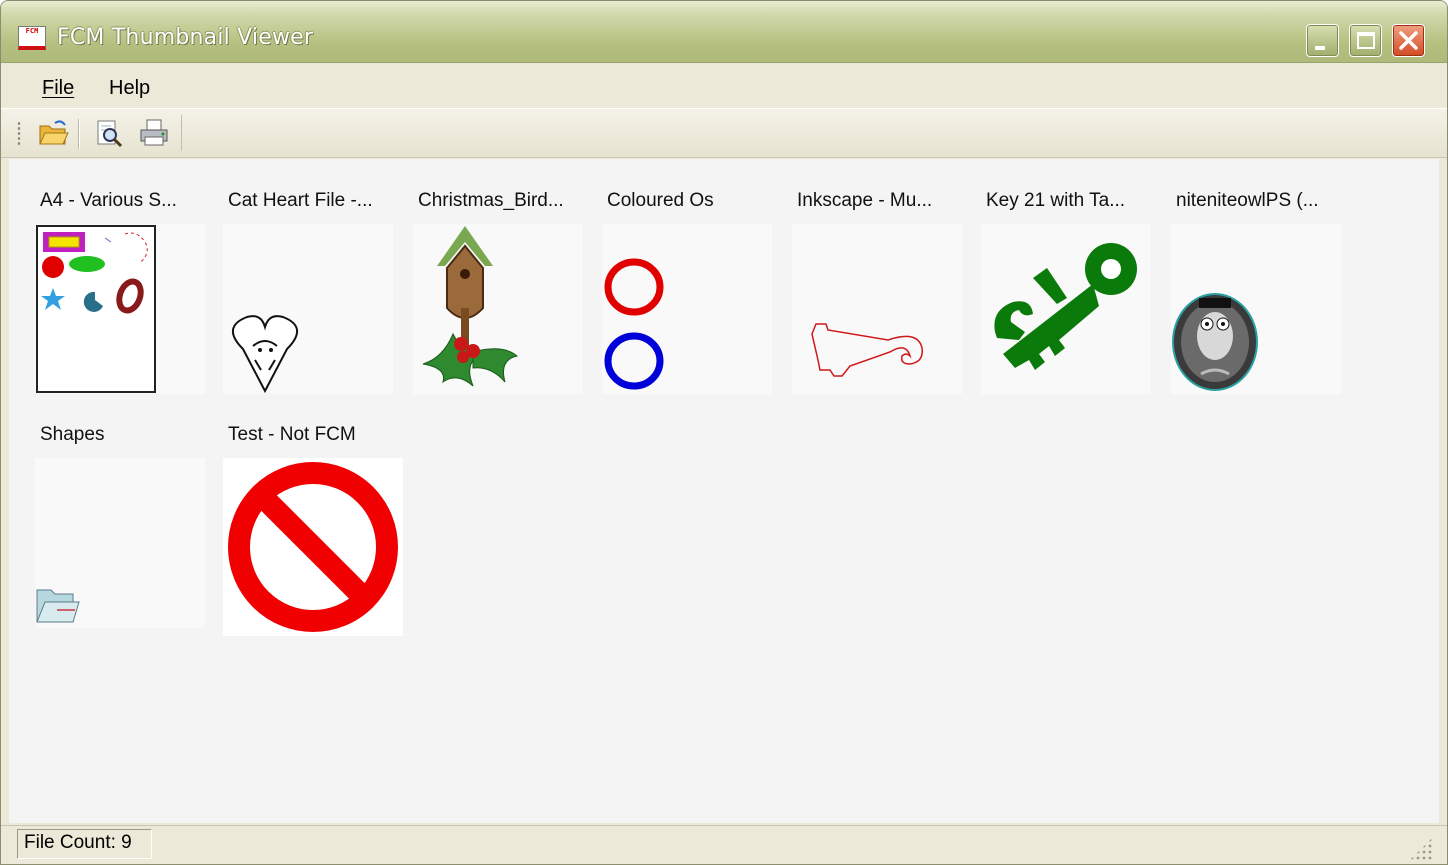 The height and width of the screenshot is (865, 1448). Describe the element at coordinates (724, 133) in the screenshot. I see `toolbar` at that location.